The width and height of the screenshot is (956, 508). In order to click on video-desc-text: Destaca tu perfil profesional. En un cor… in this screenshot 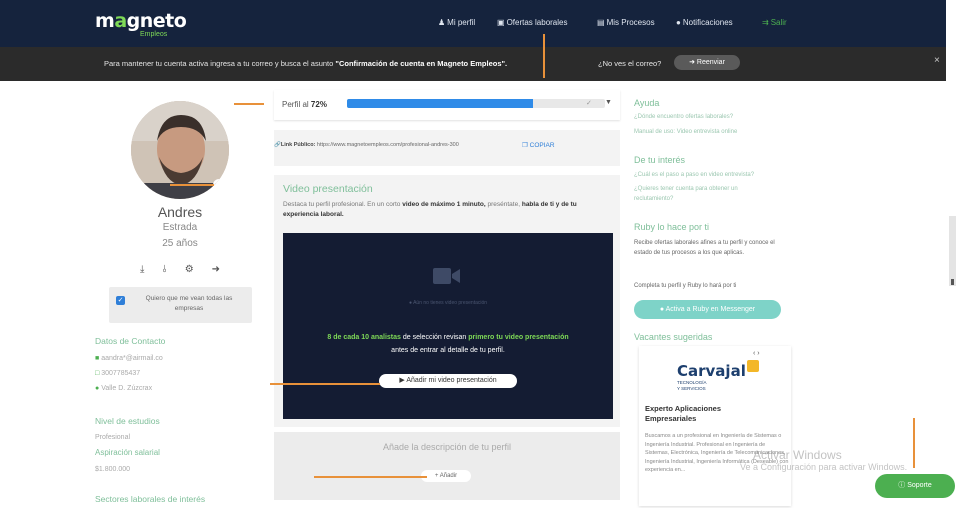, I will do `click(342, 204)`.